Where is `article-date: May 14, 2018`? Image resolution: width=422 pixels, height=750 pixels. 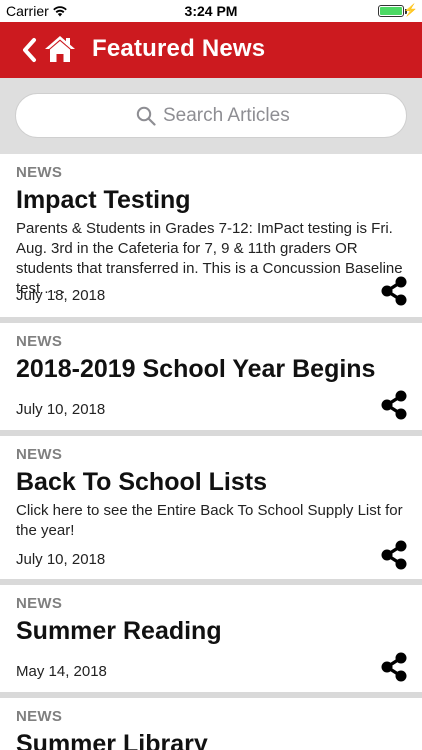 article-date: May 14, 2018 is located at coordinates (61, 671).